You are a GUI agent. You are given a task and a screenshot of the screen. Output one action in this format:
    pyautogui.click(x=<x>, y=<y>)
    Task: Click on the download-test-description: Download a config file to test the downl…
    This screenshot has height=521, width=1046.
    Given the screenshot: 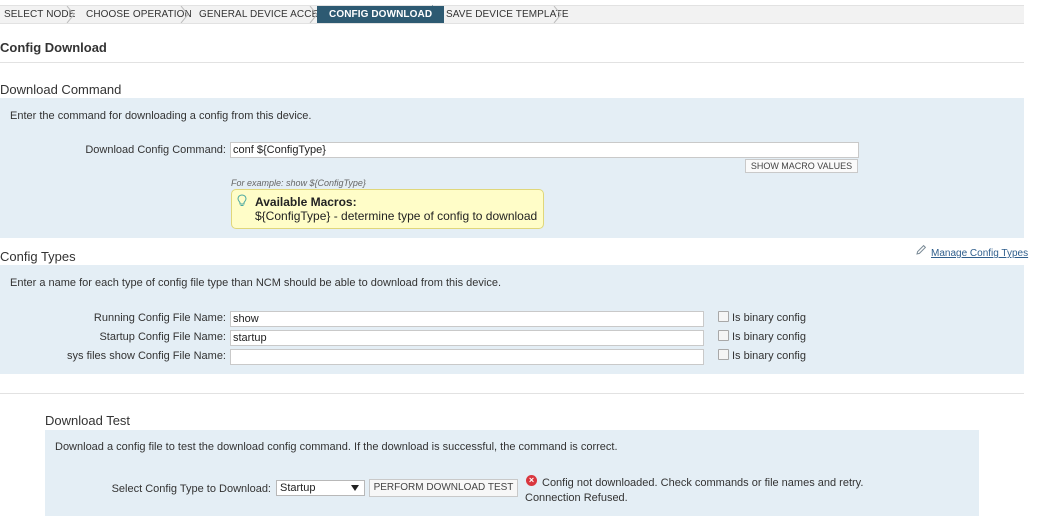 What is the action you would take?
    pyautogui.click(x=336, y=447)
    